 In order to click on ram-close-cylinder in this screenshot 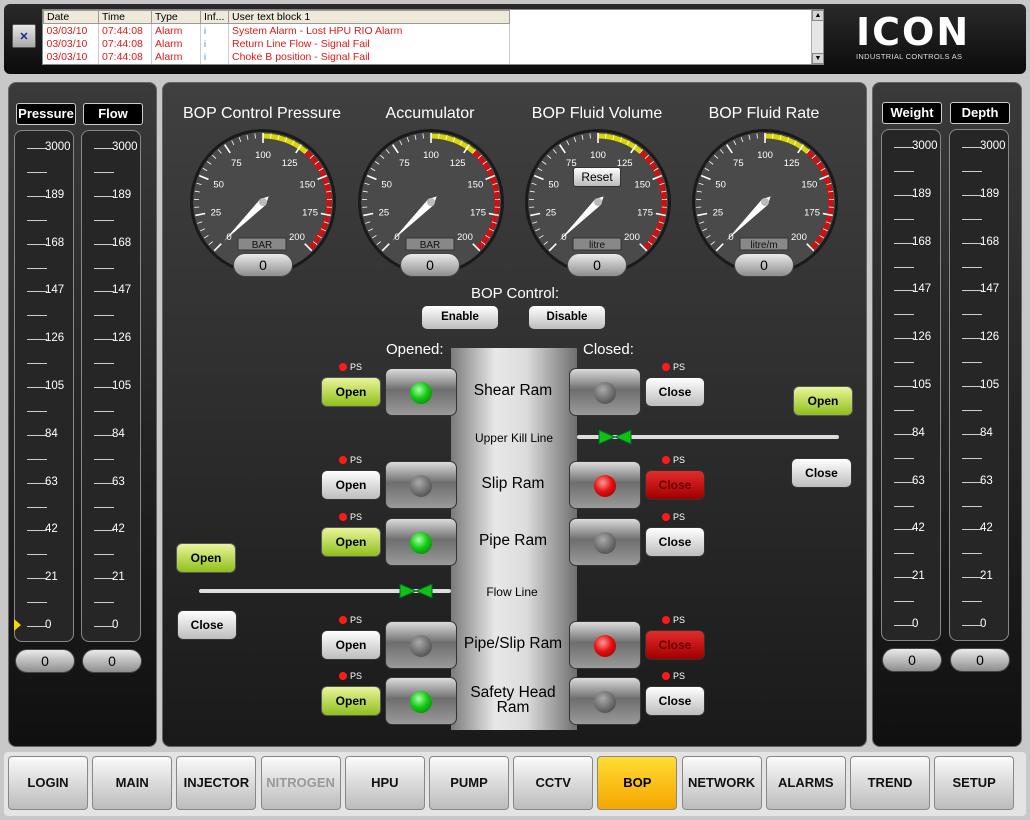, I will do `click(605, 392)`.